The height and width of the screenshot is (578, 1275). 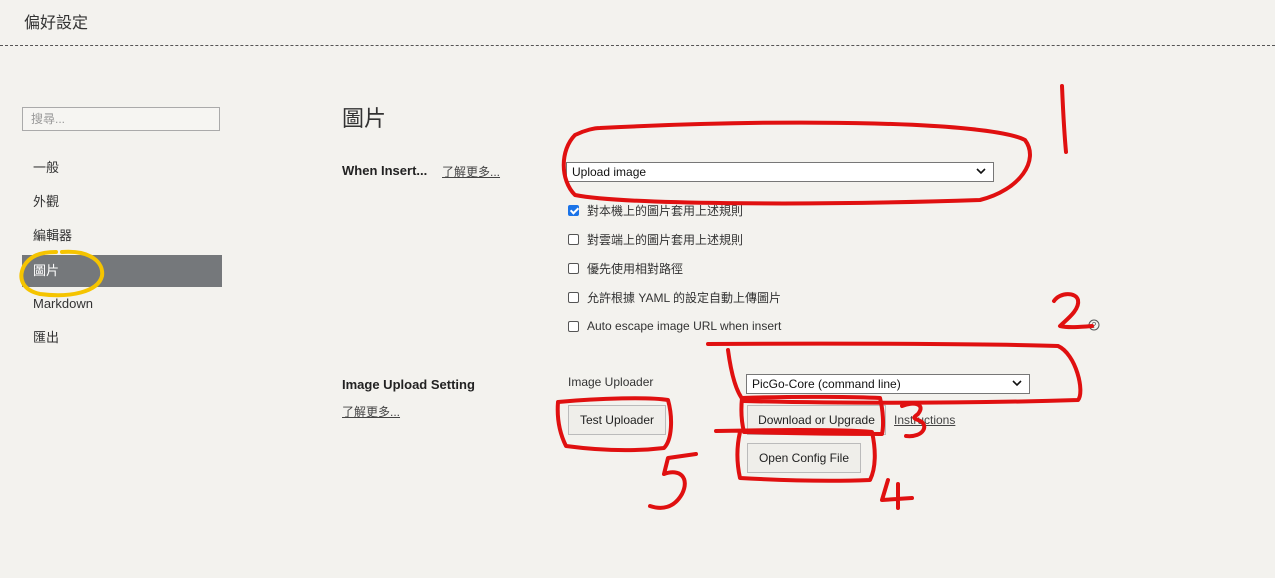 I want to click on test-uploader-button: Test Uploader, so click(x=617, y=420).